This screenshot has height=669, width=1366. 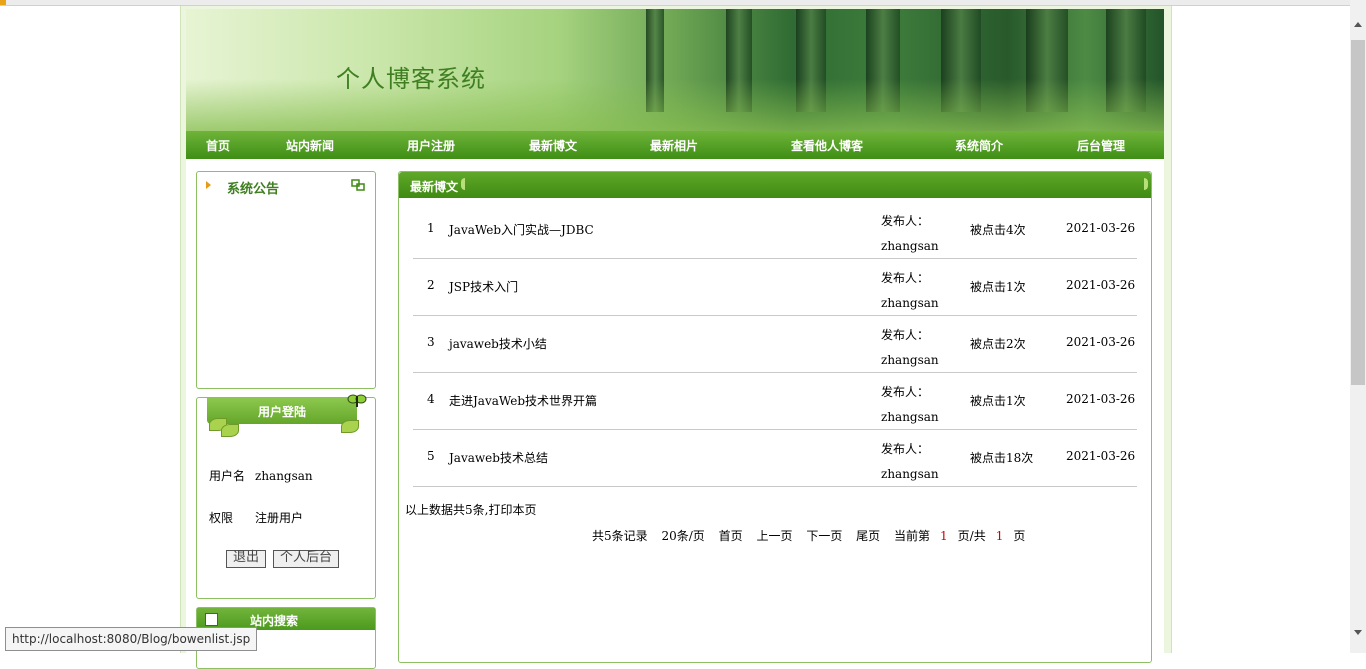 I want to click on arrow-right-icon, so click(x=208, y=185).